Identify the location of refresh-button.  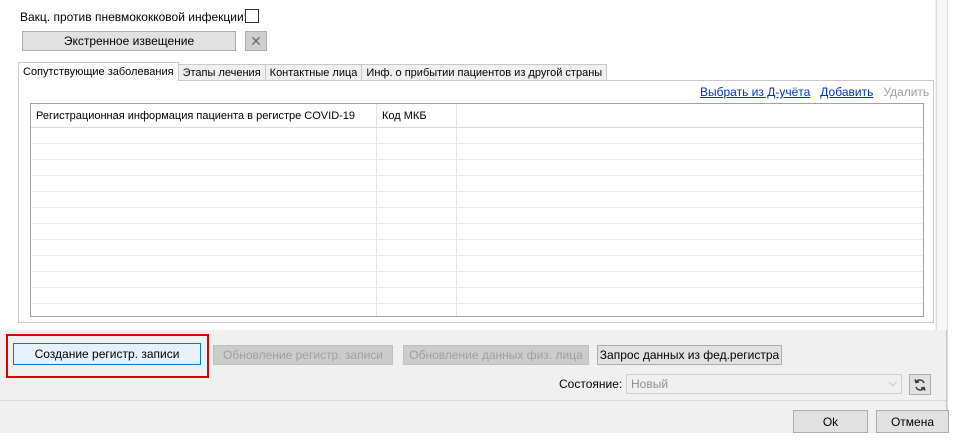
(920, 384).